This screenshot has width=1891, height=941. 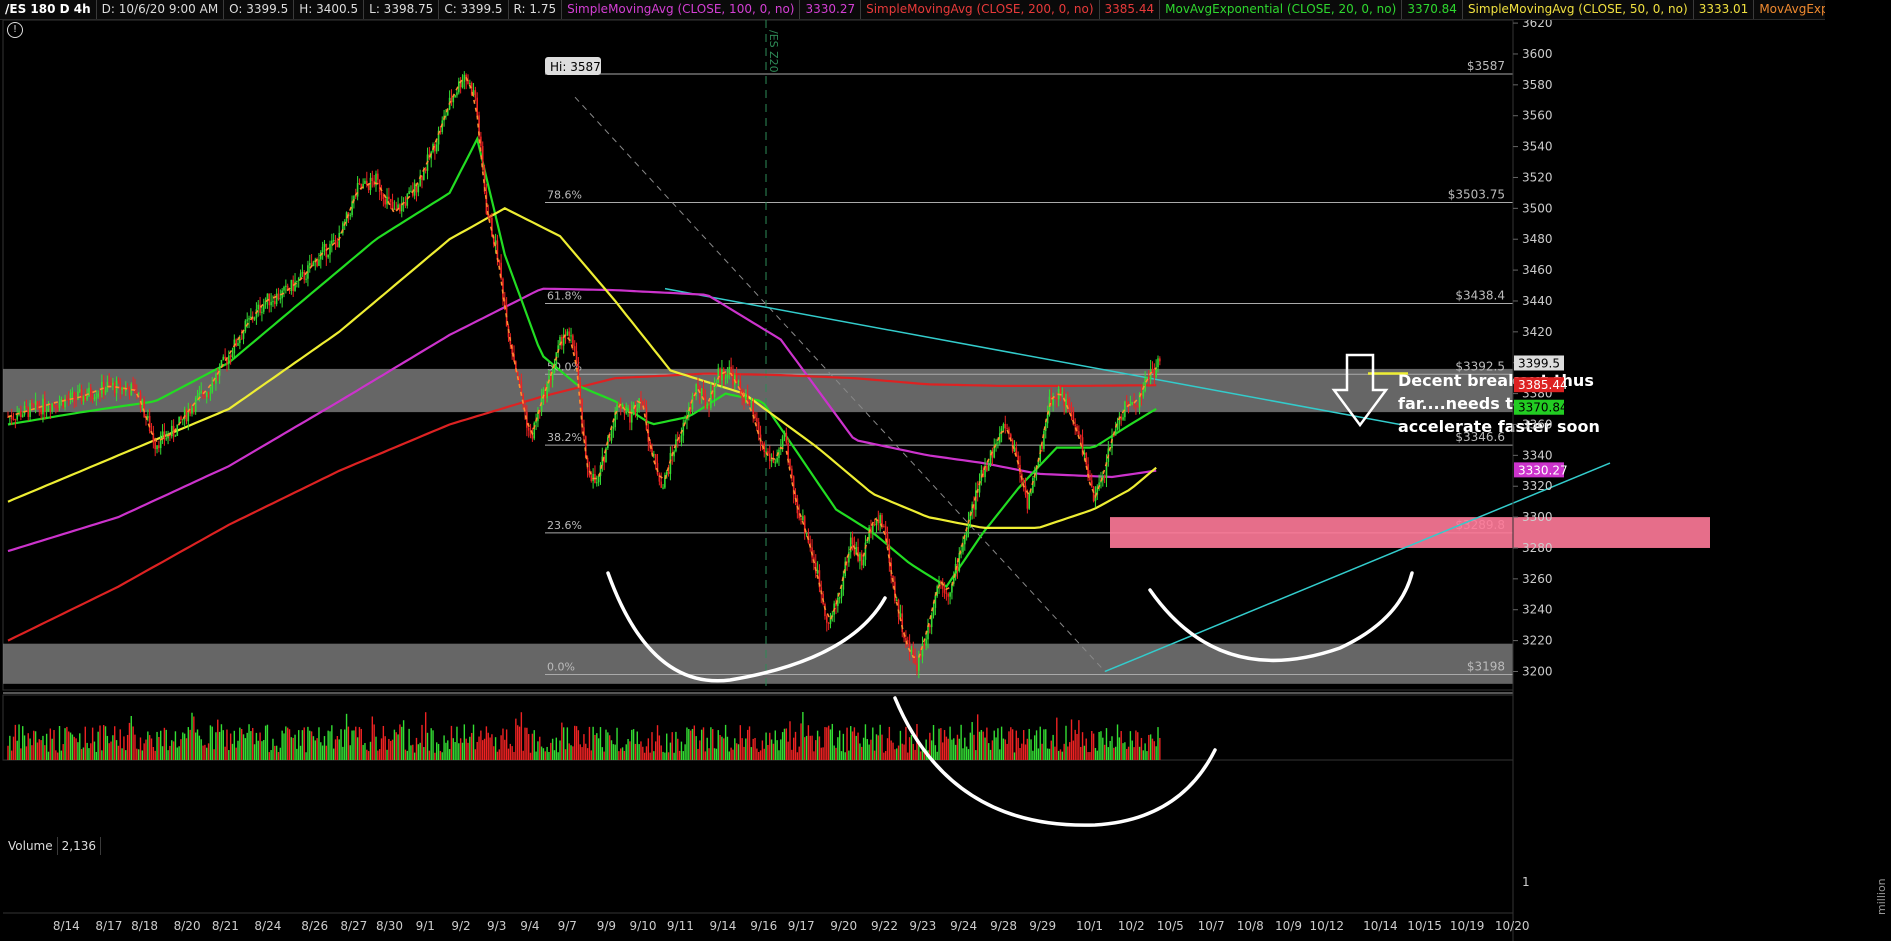 What do you see at coordinates (681, 9) in the screenshot?
I see `study-sma100-label: SimpleMovingAvg (CLOSE, 100, 0, no)` at bounding box center [681, 9].